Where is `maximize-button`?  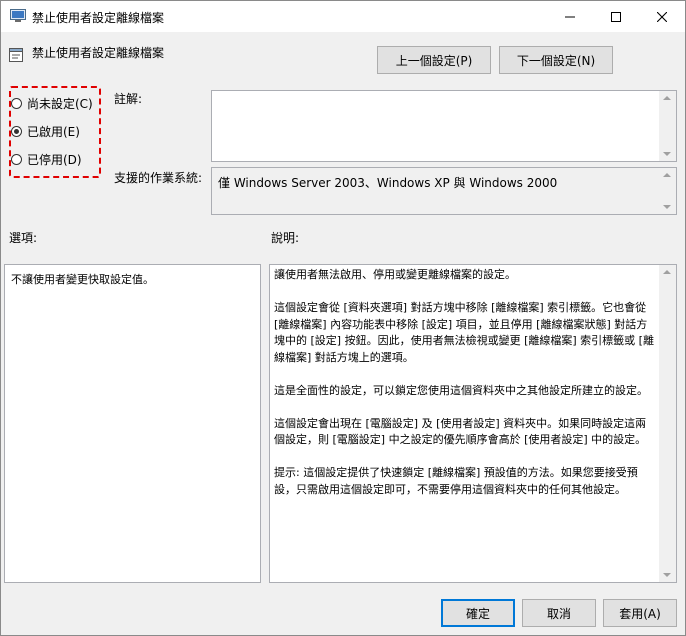 maximize-button is located at coordinates (616, 16).